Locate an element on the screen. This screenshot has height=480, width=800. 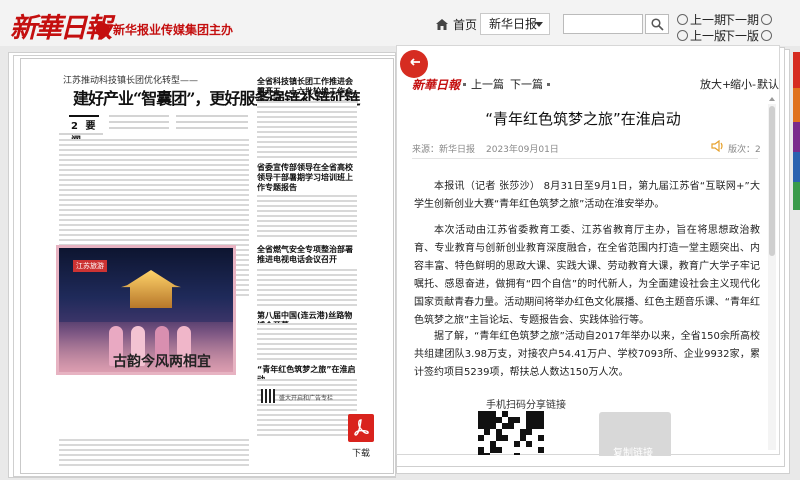
speaker-icon is located at coordinates (718, 146).